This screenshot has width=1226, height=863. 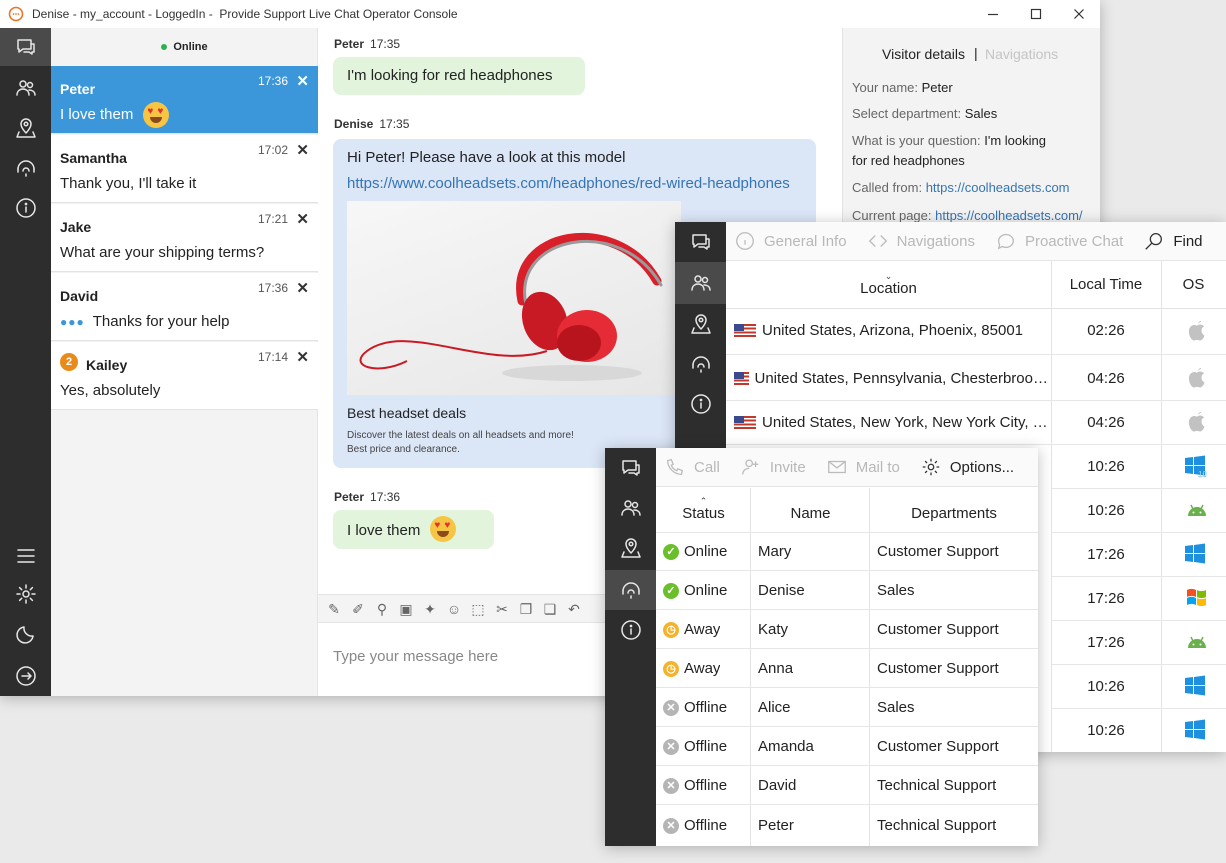 I want to click on undo-icon: ↶, so click(x=574, y=609).